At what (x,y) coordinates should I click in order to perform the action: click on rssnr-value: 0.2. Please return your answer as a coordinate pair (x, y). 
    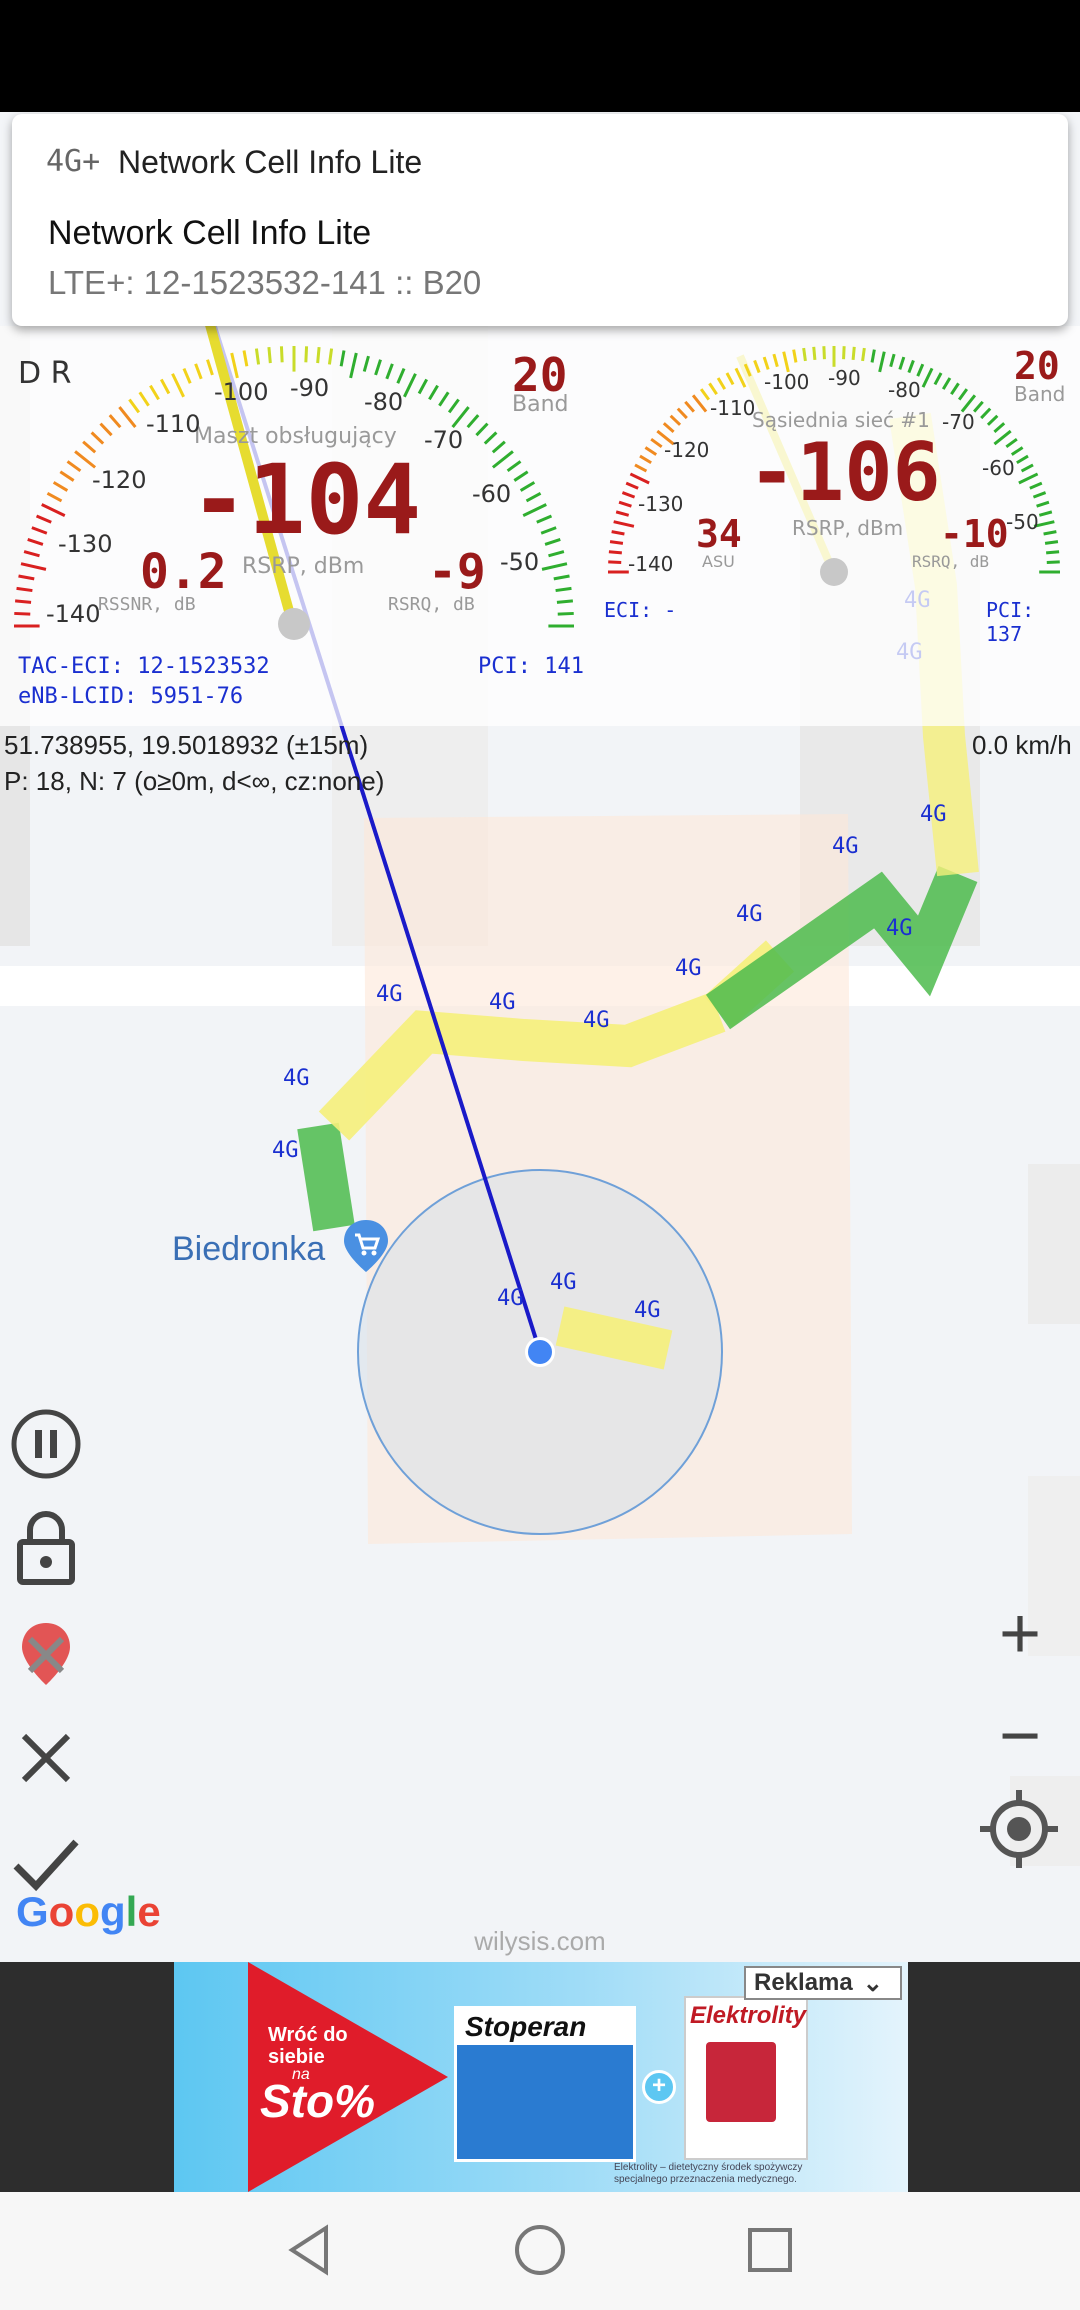
    Looking at the image, I should click on (183, 572).